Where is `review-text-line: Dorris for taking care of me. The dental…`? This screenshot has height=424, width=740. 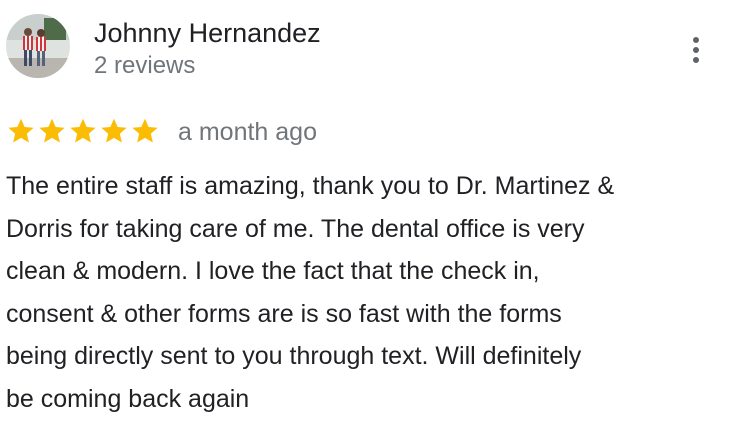 review-text-line: Dorris for taking care of me. The dental… is located at coordinates (295, 228).